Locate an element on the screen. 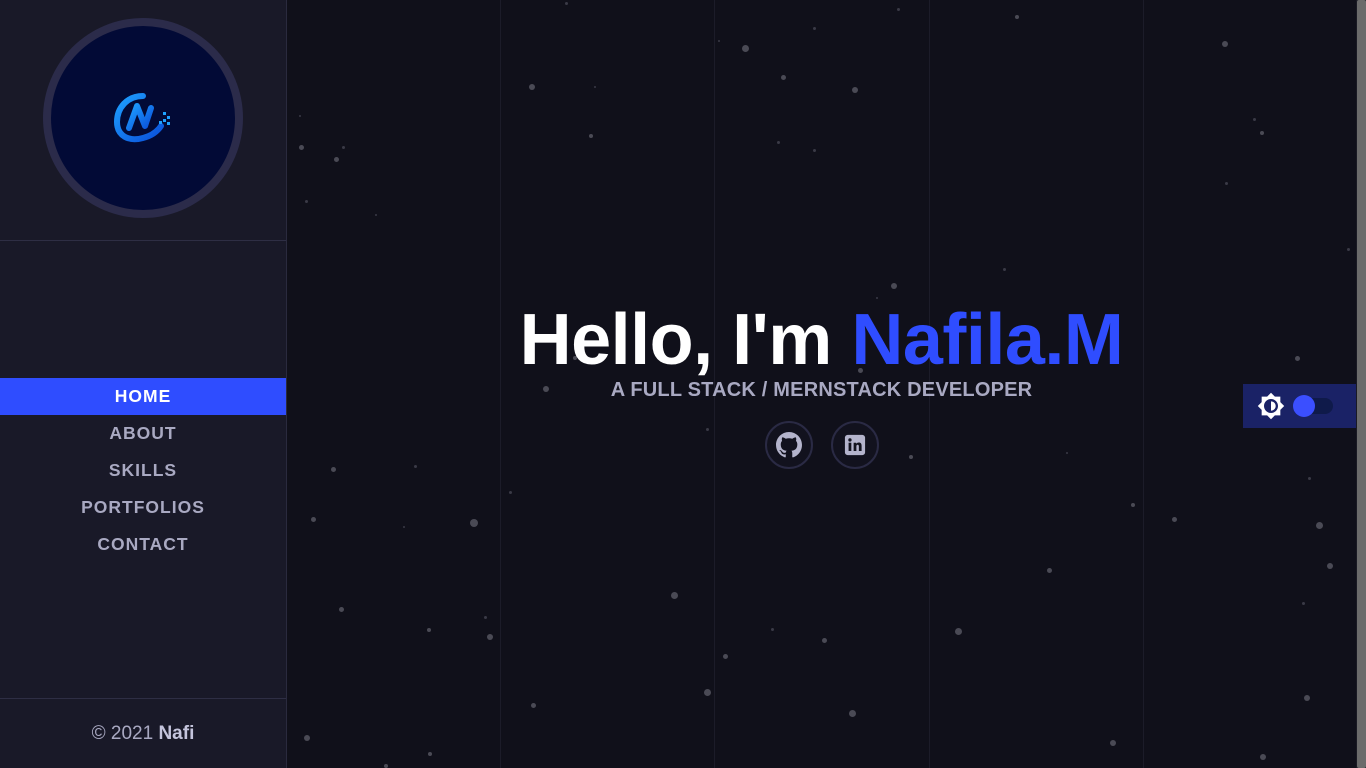 This screenshot has width=1366, height=768. theme-toggle-panel is located at coordinates (1299, 406).